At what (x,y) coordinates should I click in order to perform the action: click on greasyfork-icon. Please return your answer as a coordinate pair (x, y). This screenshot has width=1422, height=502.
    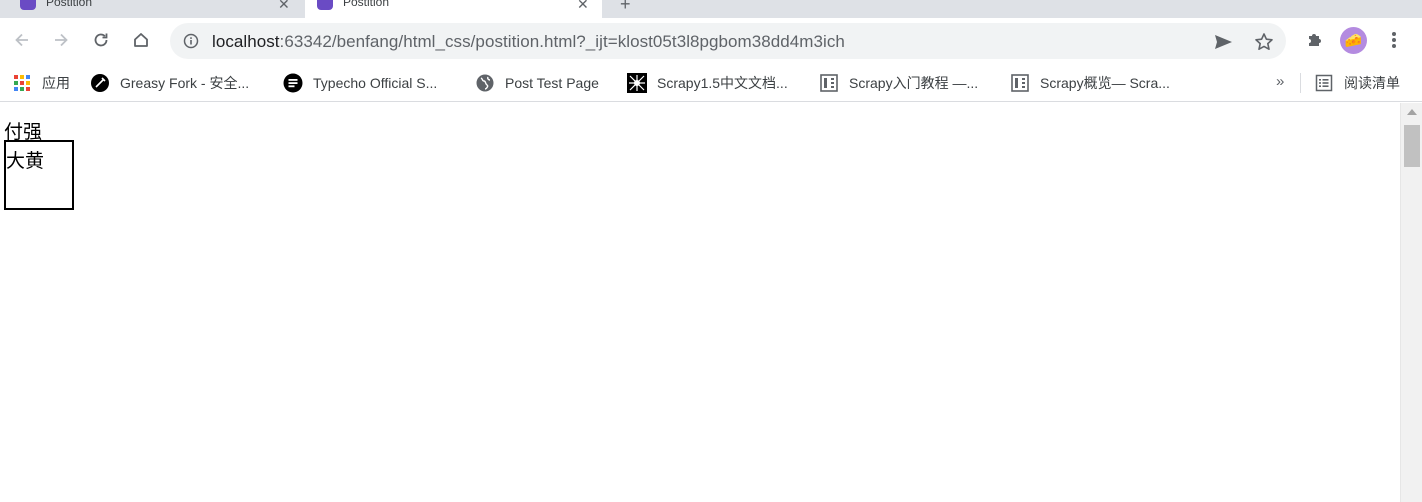
    Looking at the image, I should click on (100, 83).